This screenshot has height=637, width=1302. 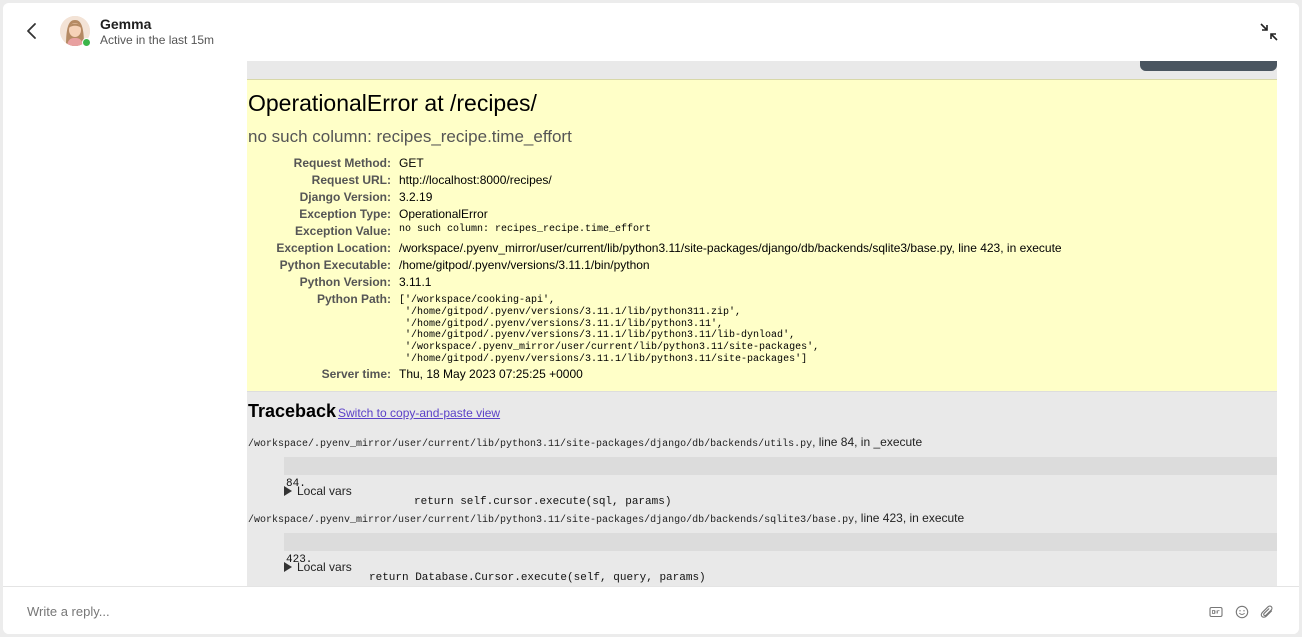 What do you see at coordinates (419, 413) in the screenshot?
I see `copy-paste-view-link: Switch to copy-and-paste view` at bounding box center [419, 413].